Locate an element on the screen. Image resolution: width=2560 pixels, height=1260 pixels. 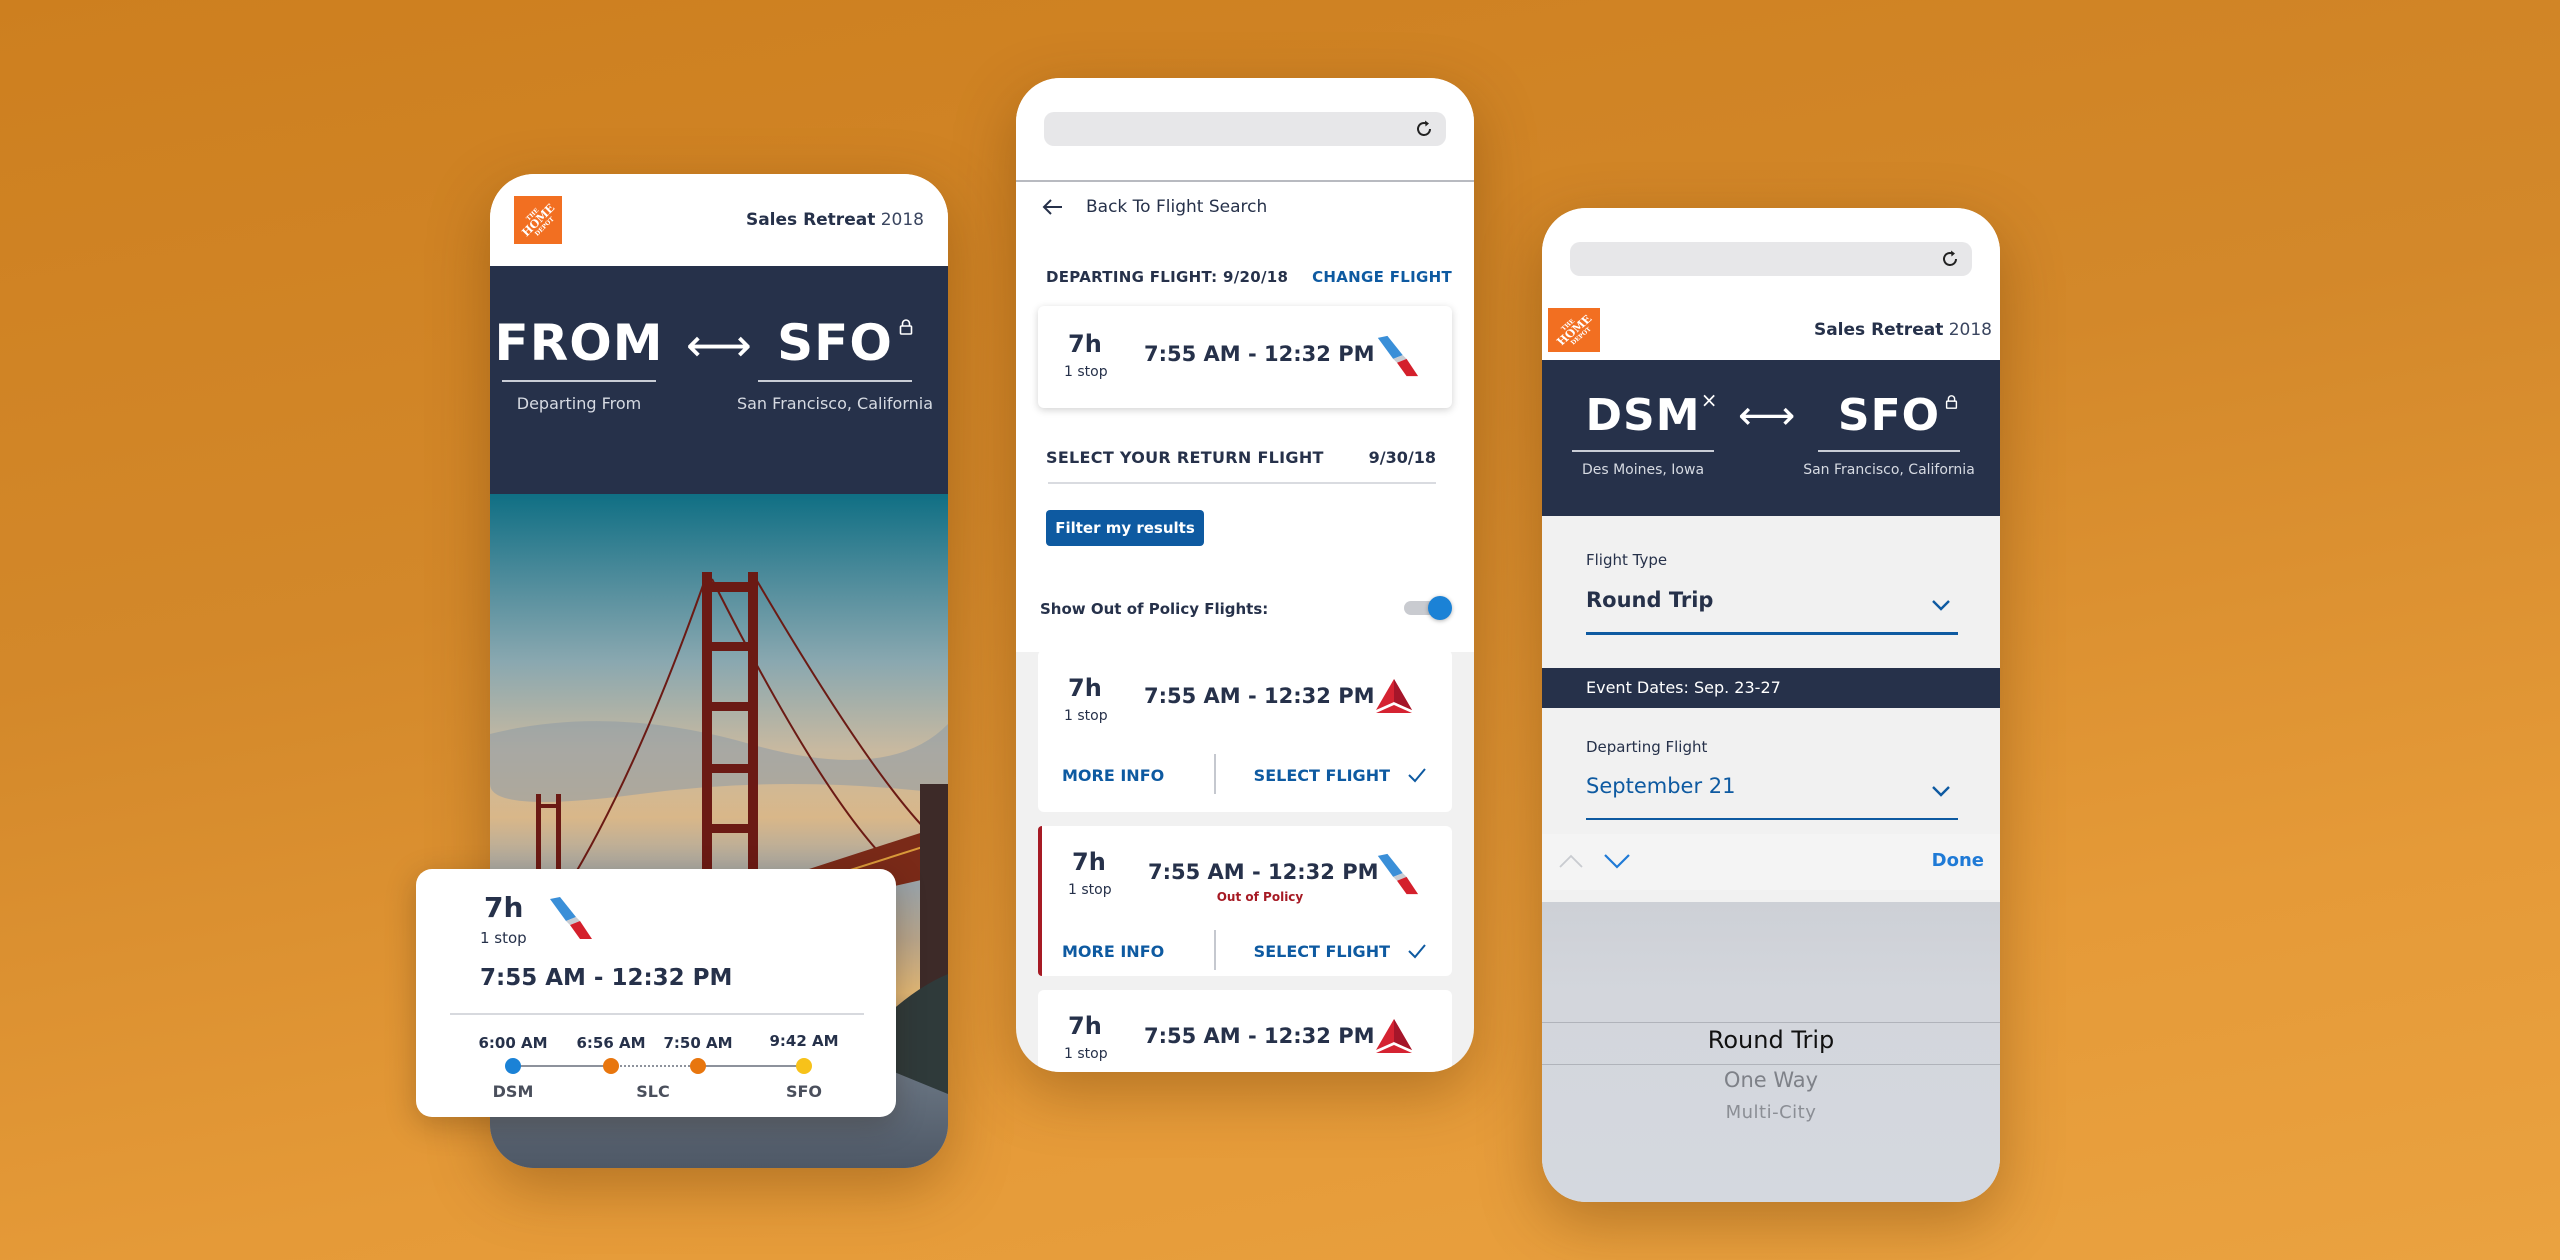
flight-type-picker: Round Trip One Way Multi-City is located at coordinates (1771, 1052).